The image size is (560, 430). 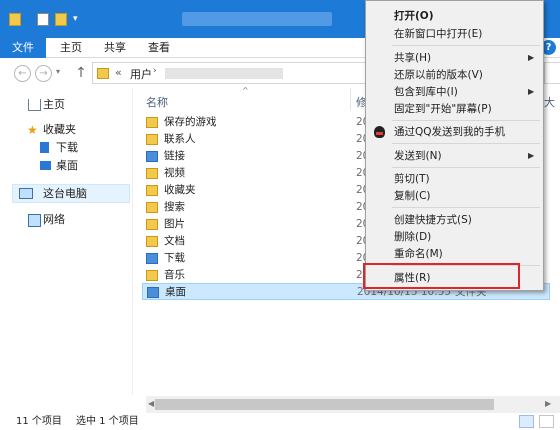 What do you see at coordinates (34, 105) in the screenshot?
I see `home-icon` at bounding box center [34, 105].